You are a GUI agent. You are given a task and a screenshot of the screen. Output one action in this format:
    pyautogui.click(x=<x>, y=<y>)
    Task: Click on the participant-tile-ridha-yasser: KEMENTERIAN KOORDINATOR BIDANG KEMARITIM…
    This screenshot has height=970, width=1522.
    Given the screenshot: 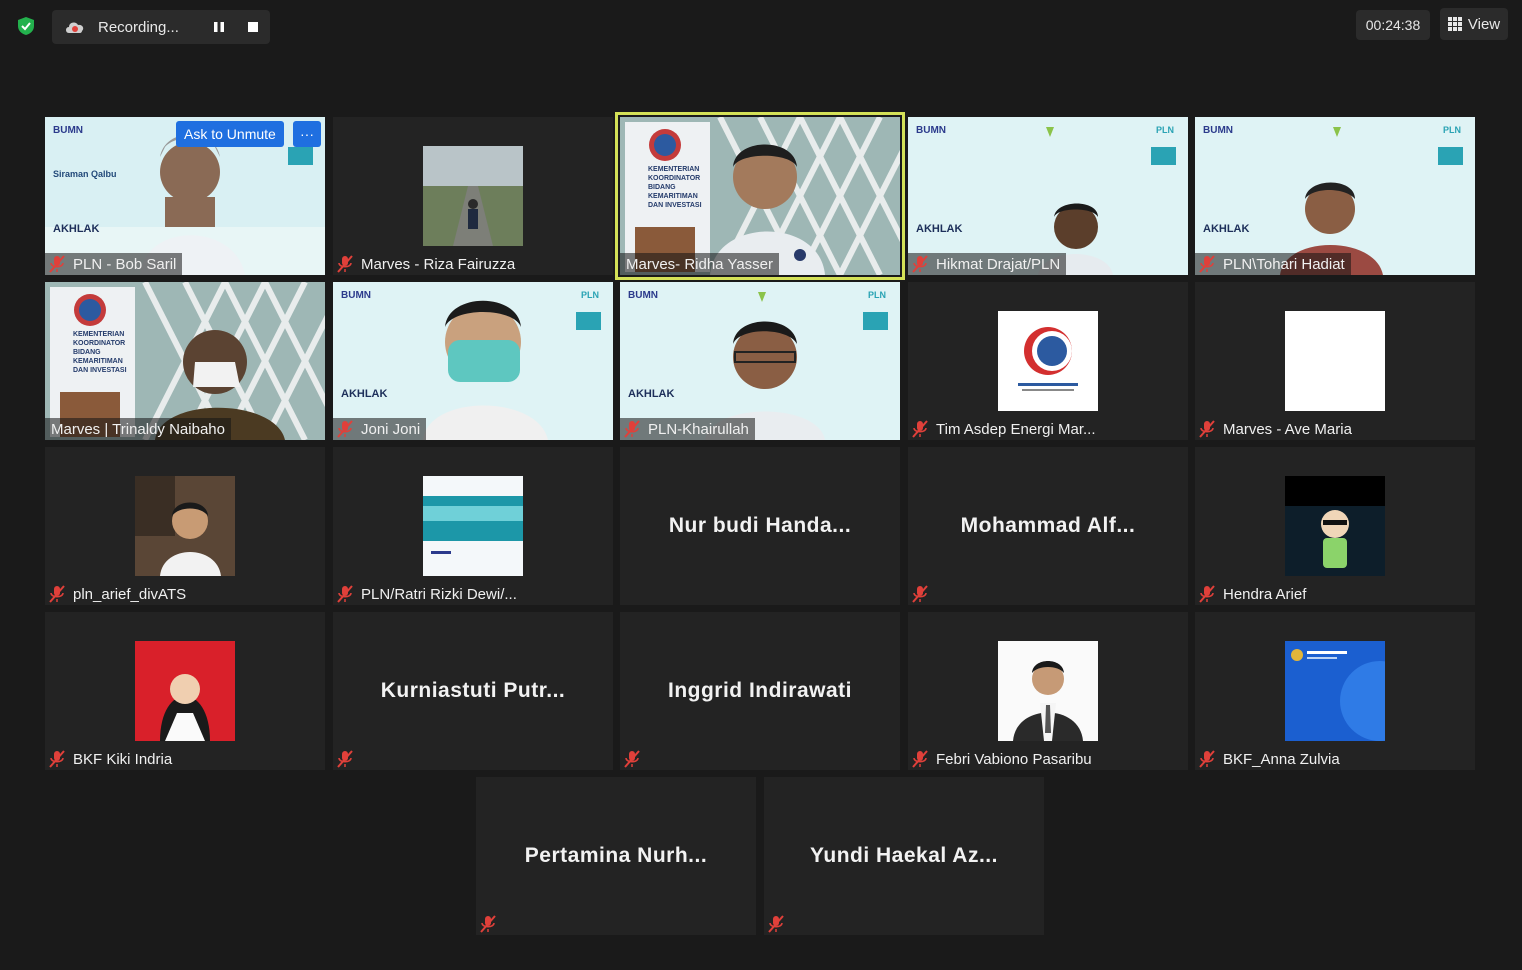 What is the action you would take?
    pyautogui.click(x=760, y=196)
    